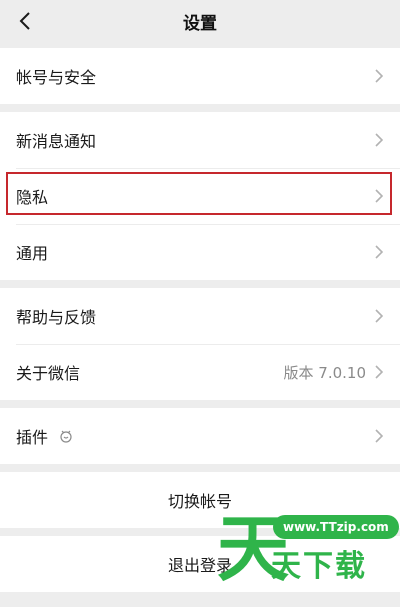 This screenshot has height=607, width=400. Describe the element at coordinates (200, 564) in the screenshot. I see `logout-button: 退出登录` at that location.